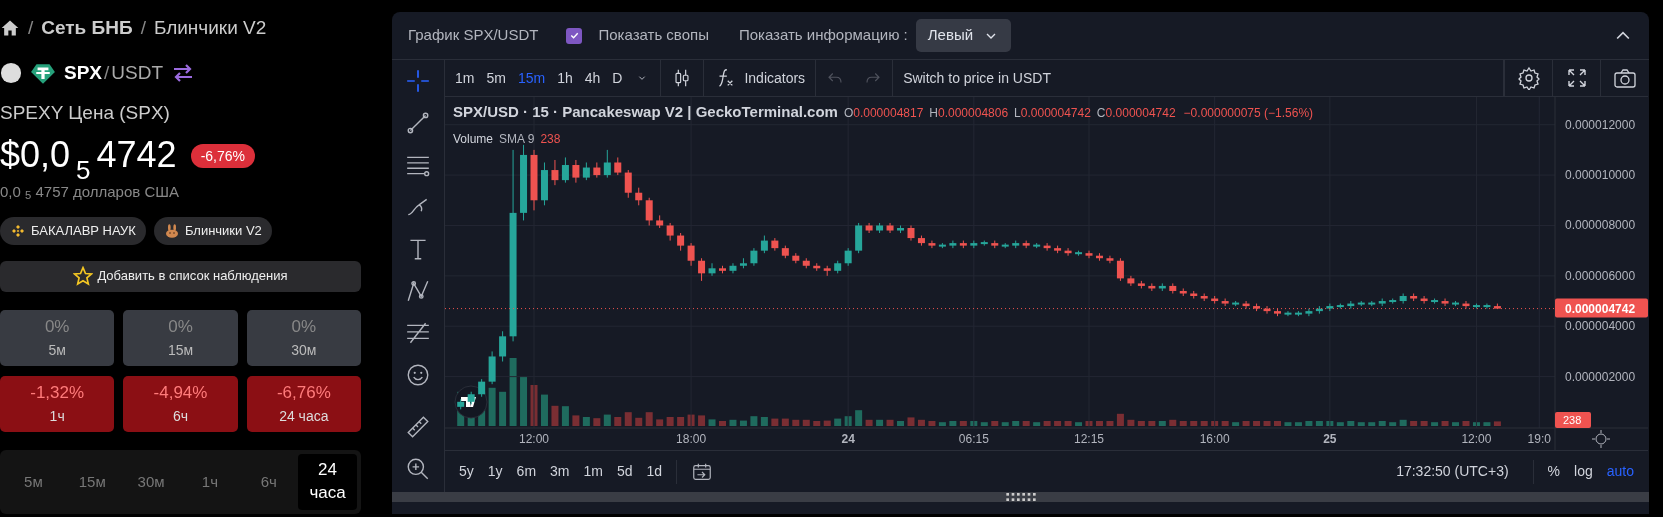  I want to click on scale-button: %, so click(1554, 471).